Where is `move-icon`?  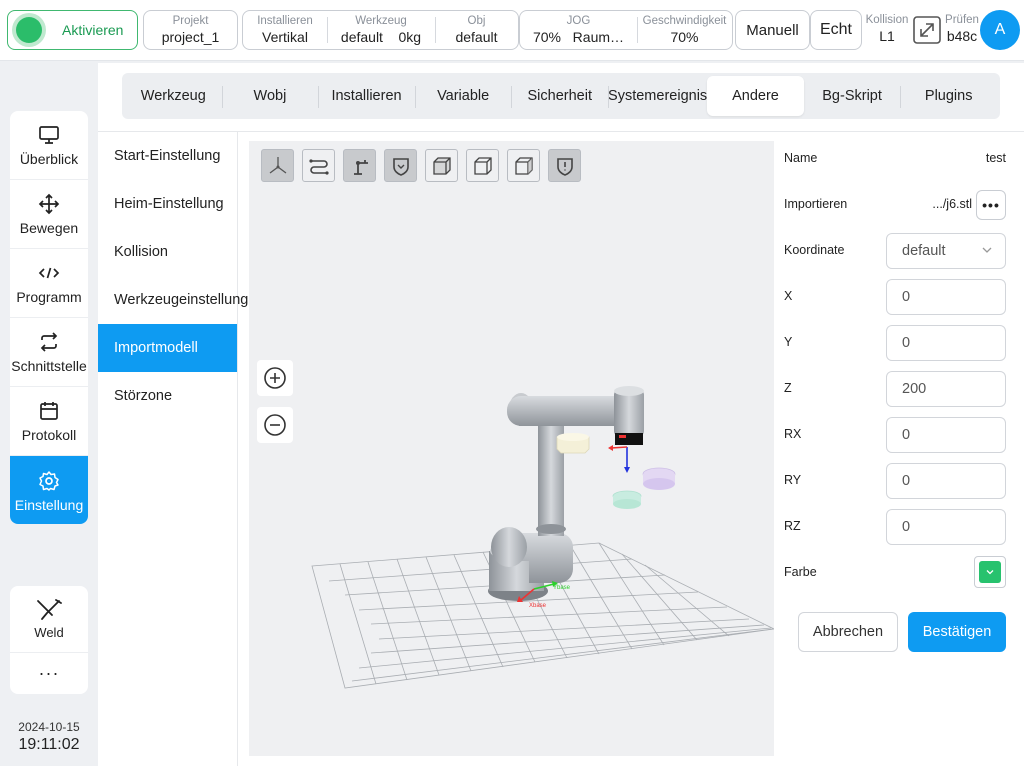 move-icon is located at coordinates (49, 204).